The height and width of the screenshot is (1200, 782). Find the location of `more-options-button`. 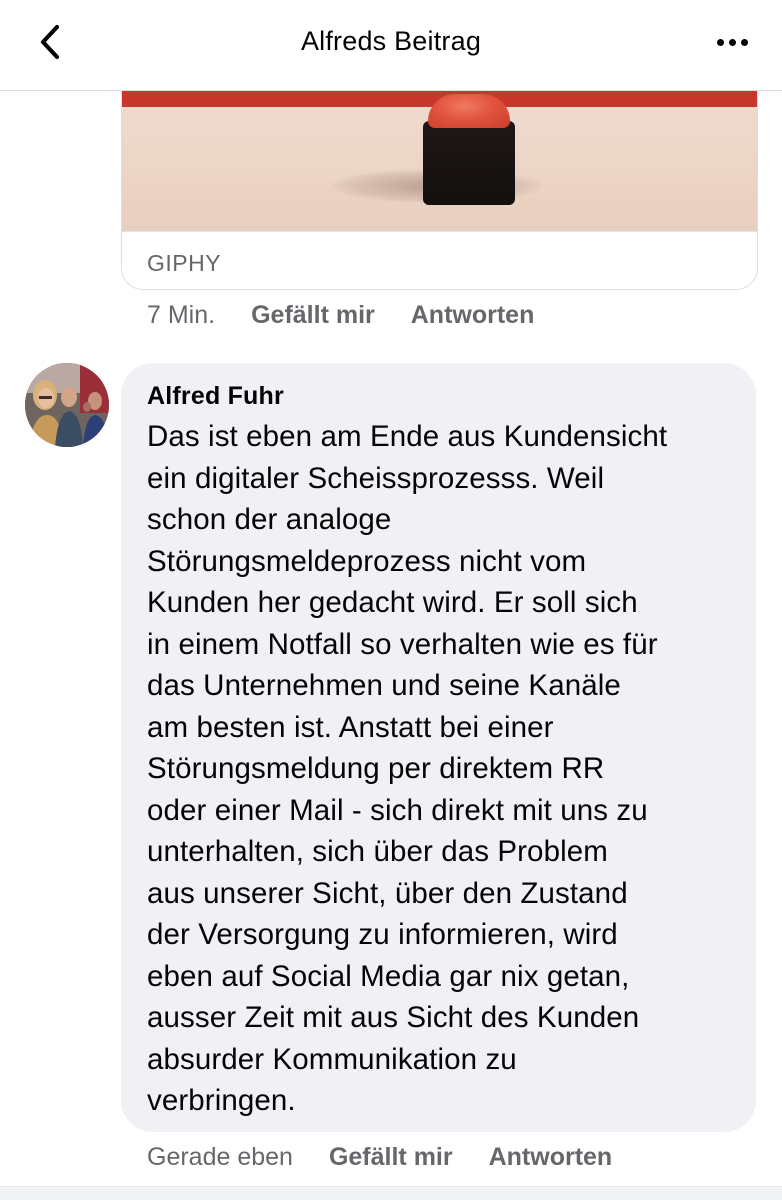

more-options-button is located at coordinates (732, 42).